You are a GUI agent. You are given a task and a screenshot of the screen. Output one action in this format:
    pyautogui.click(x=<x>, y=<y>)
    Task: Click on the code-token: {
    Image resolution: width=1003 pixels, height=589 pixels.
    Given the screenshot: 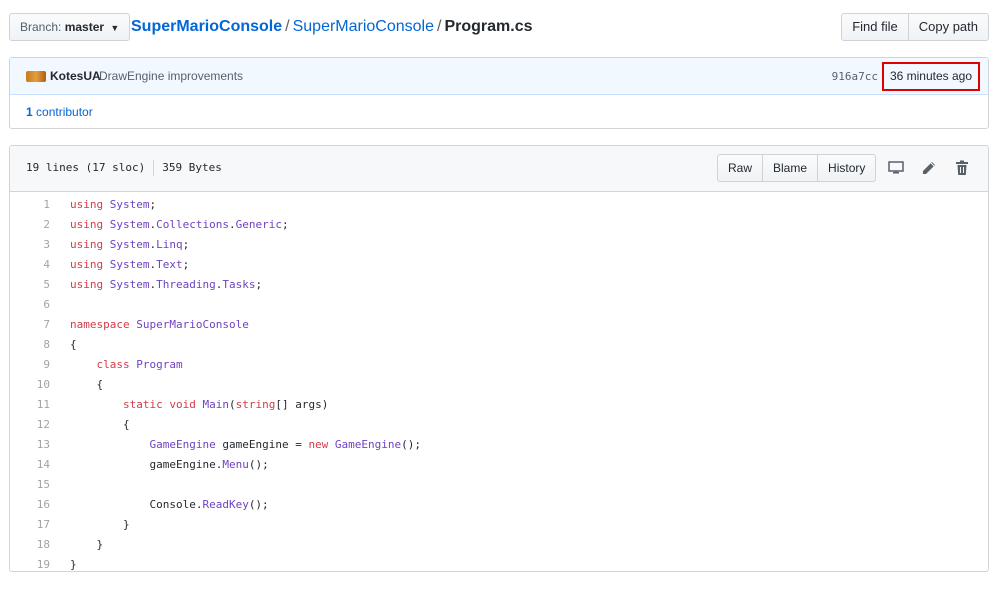 What is the action you would take?
    pyautogui.click(x=73, y=344)
    